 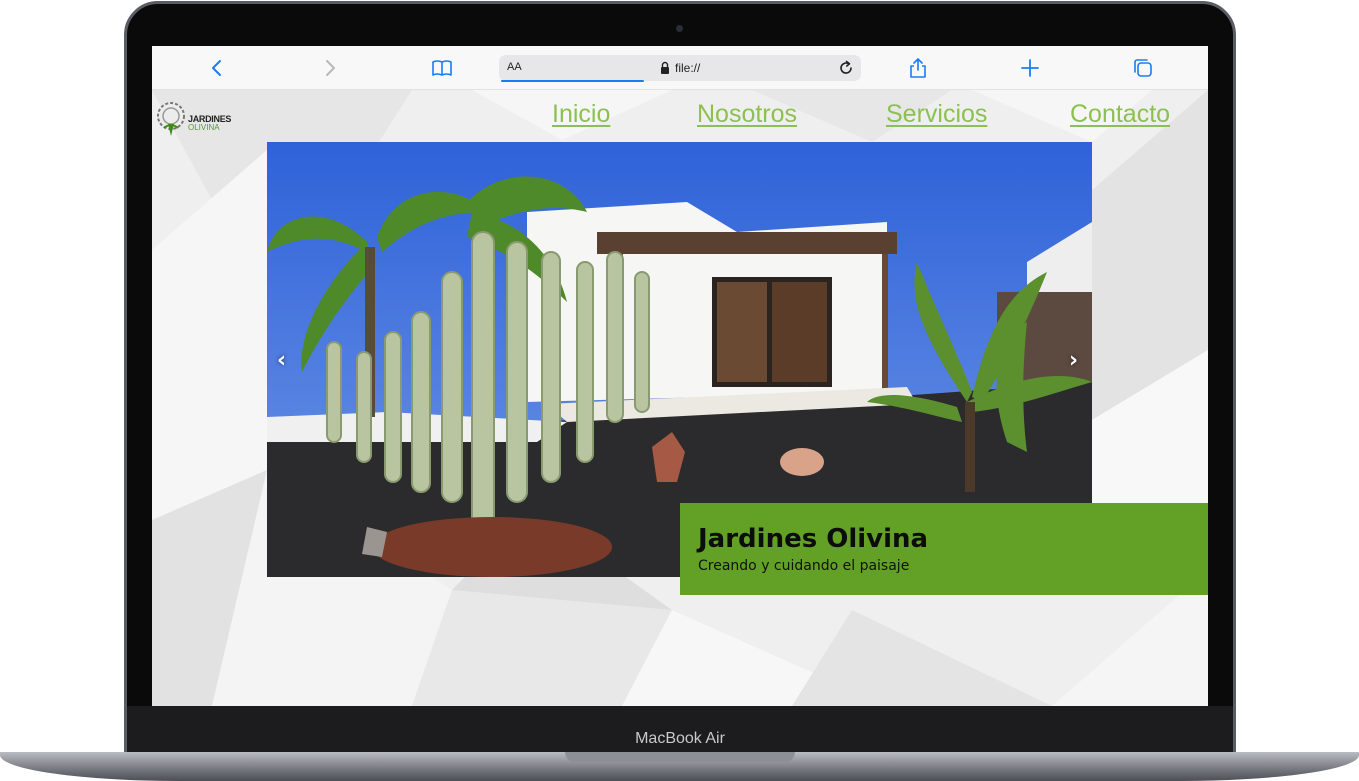 I want to click on lock-icon, so click(x=665, y=67).